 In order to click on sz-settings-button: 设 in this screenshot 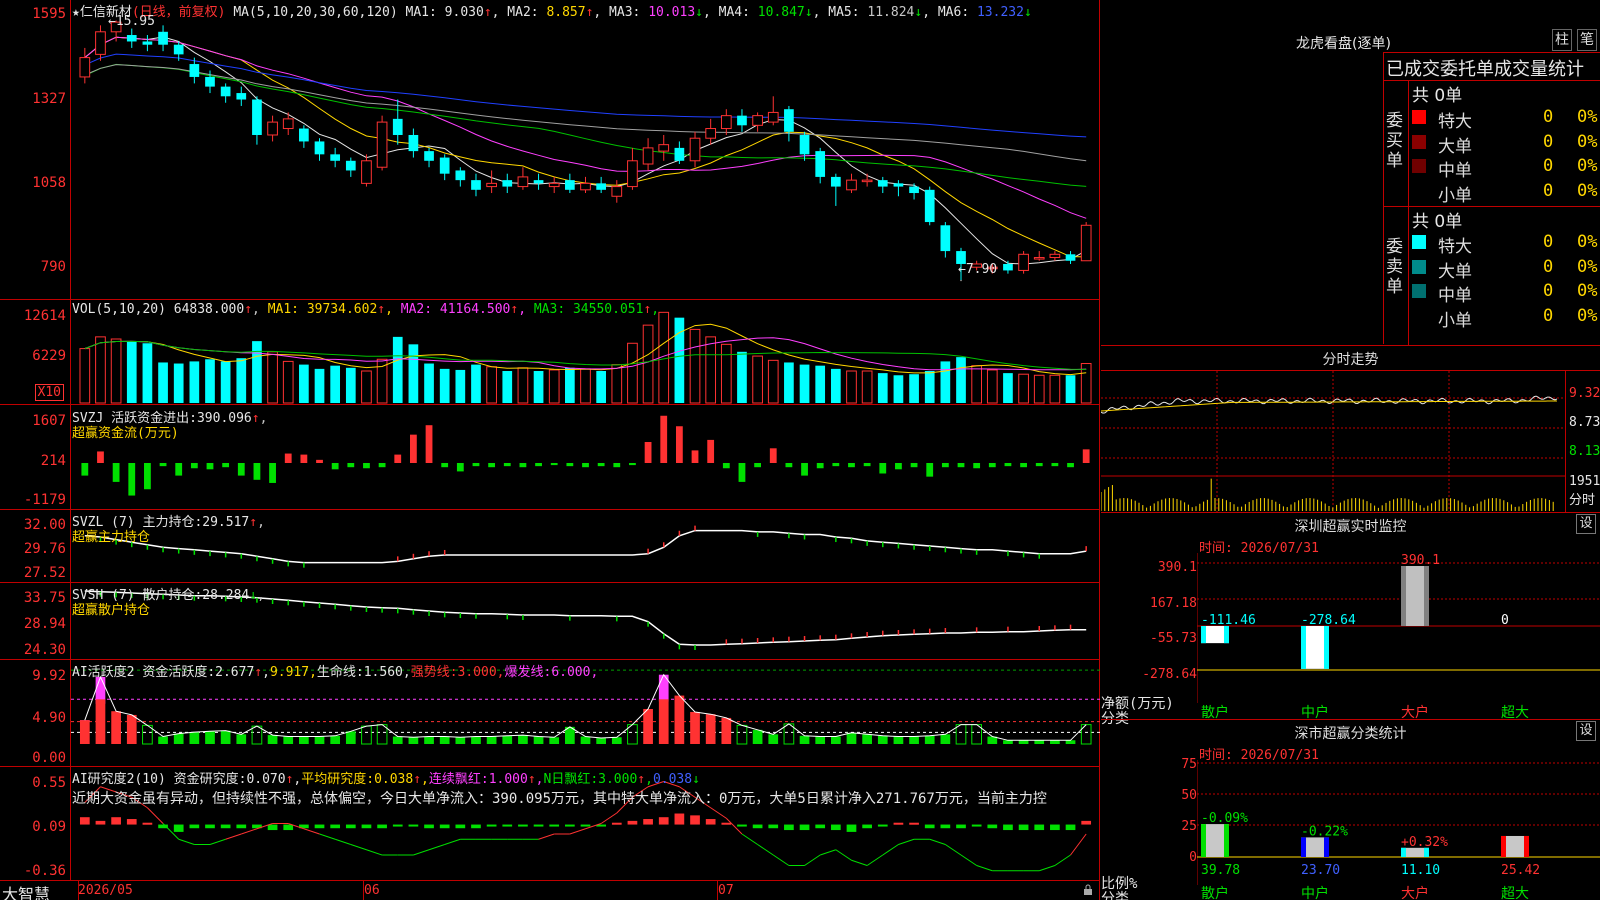, I will do `click(1586, 524)`.